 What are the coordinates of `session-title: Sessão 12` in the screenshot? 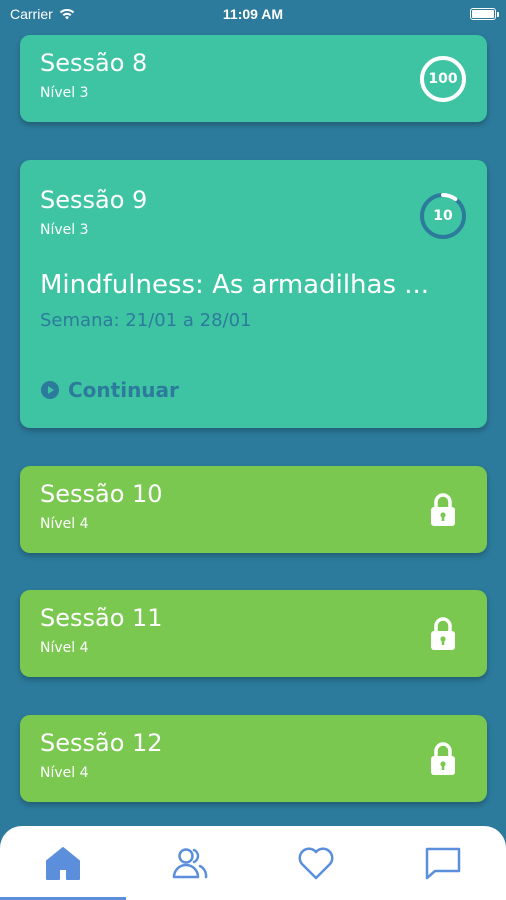 It's located at (101, 743).